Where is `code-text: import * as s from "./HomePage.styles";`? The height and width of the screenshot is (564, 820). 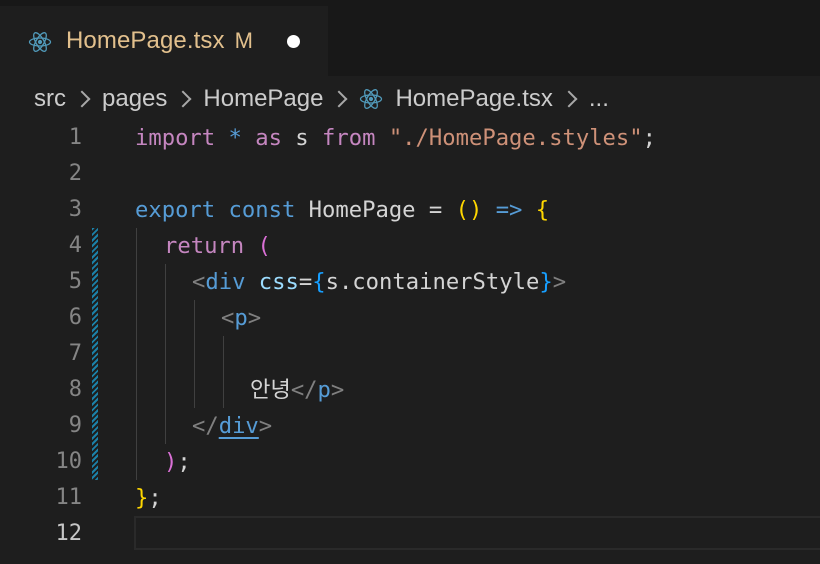
code-text: import * as s from "./HomePage.styles"; is located at coordinates (395, 138).